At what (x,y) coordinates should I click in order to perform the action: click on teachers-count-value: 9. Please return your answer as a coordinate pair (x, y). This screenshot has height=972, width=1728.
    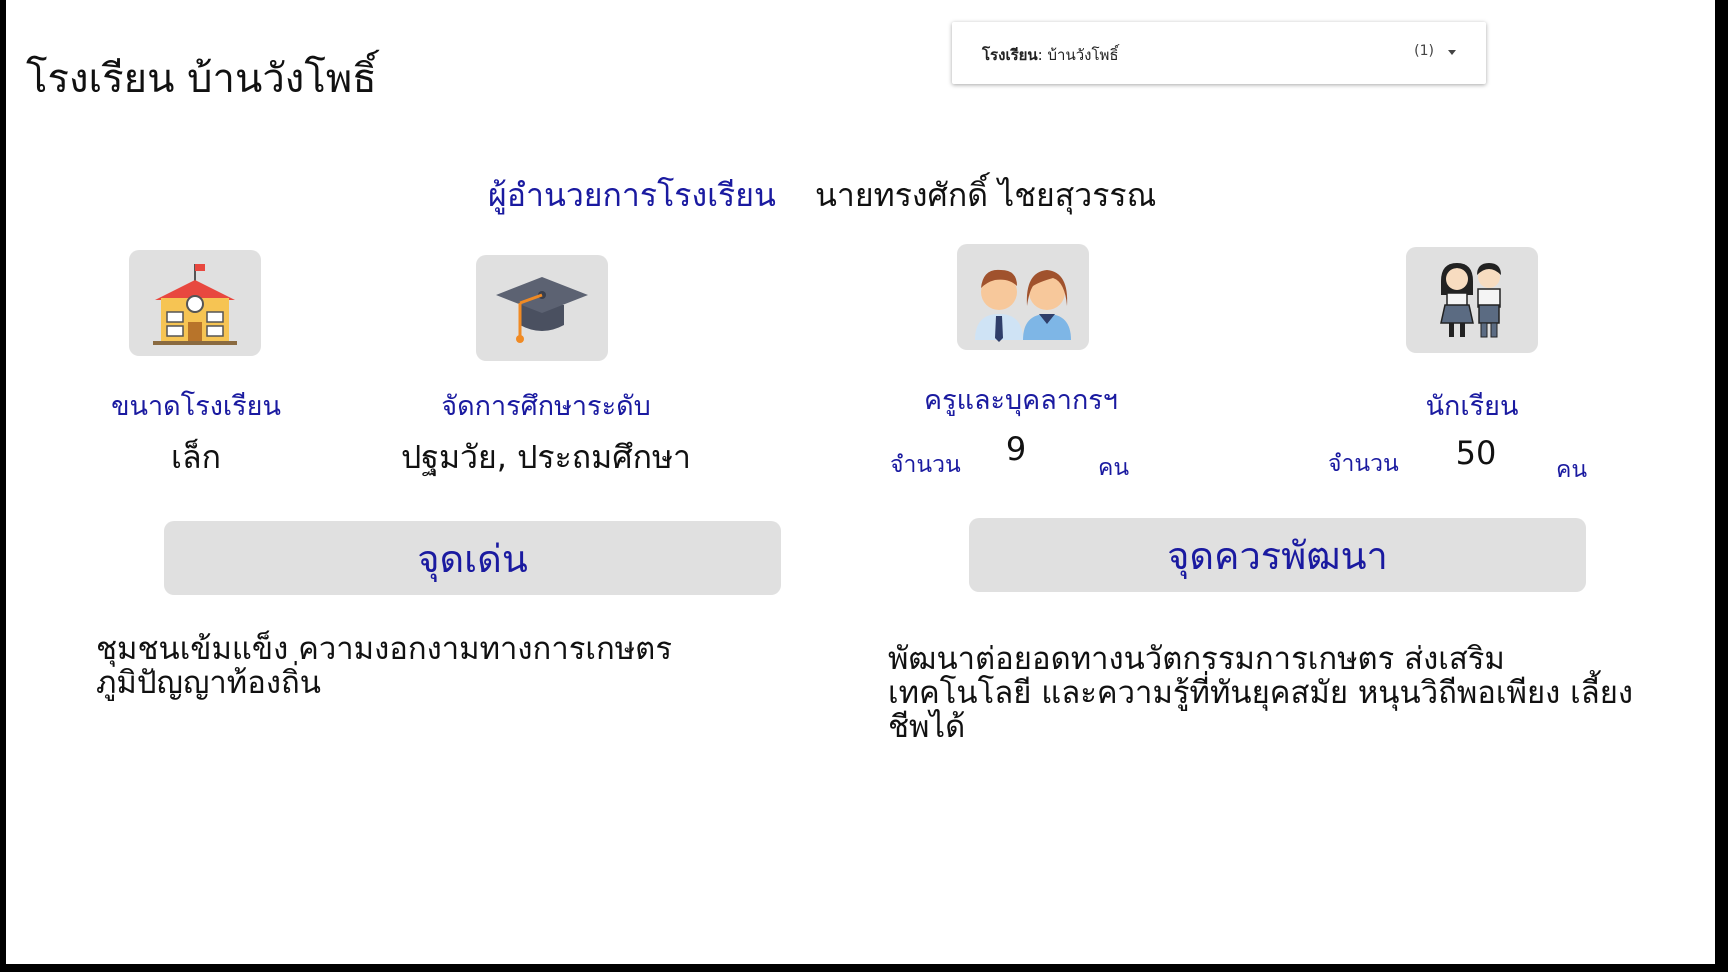
    Looking at the image, I should click on (1016, 449).